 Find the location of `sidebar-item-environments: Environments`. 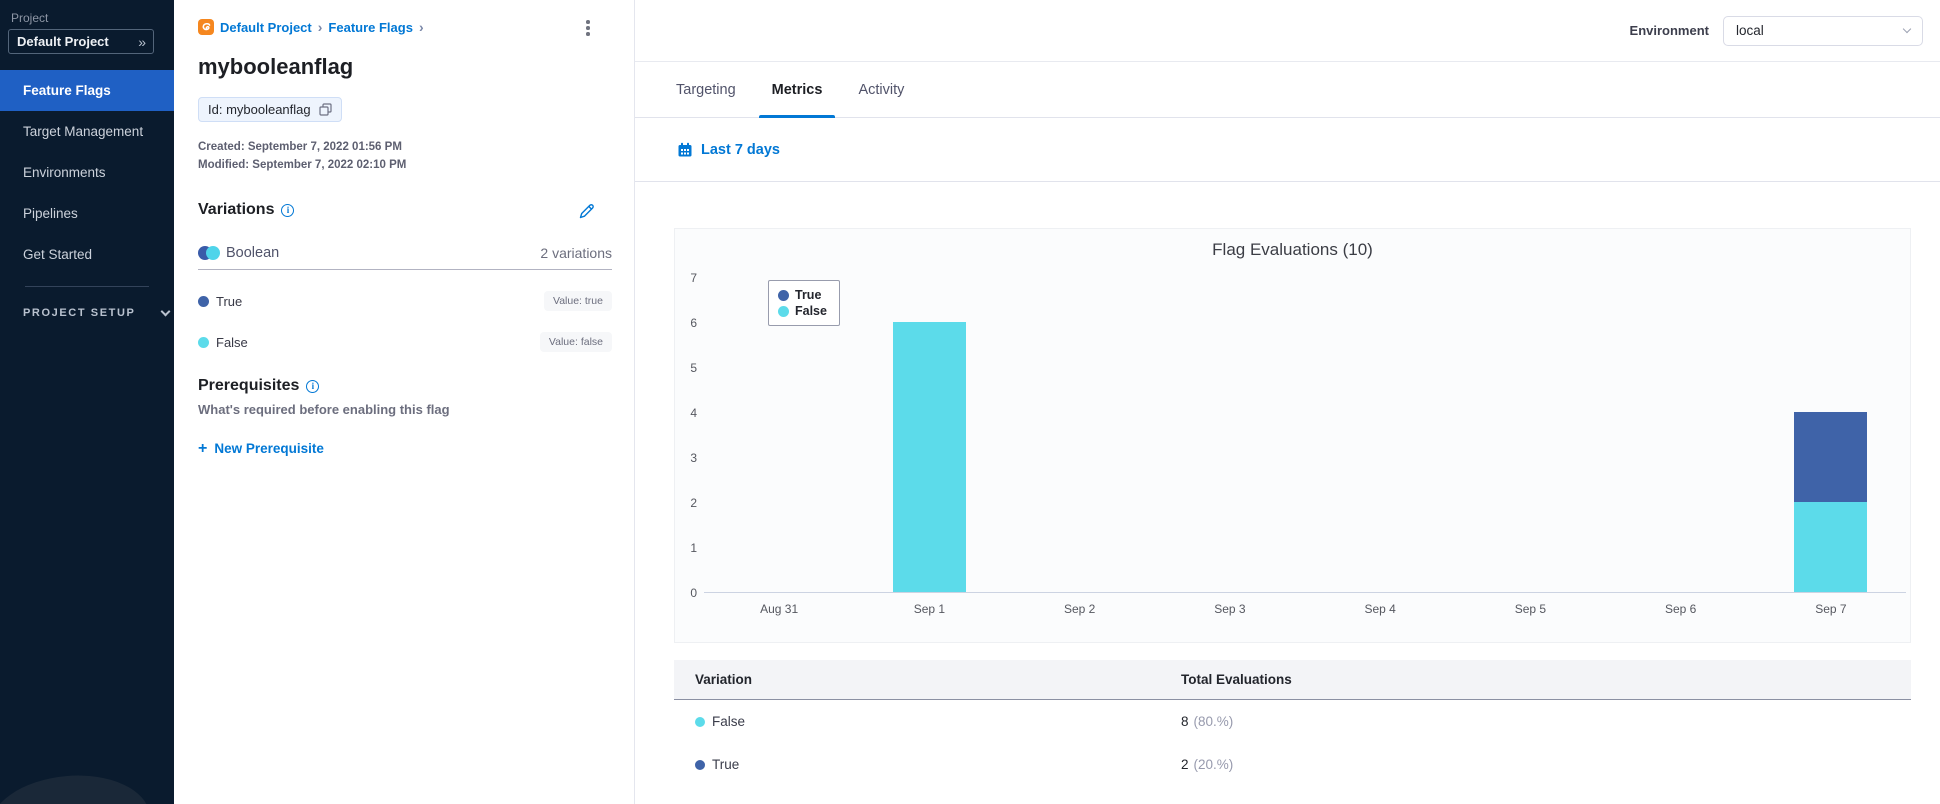

sidebar-item-environments: Environments is located at coordinates (87, 172).